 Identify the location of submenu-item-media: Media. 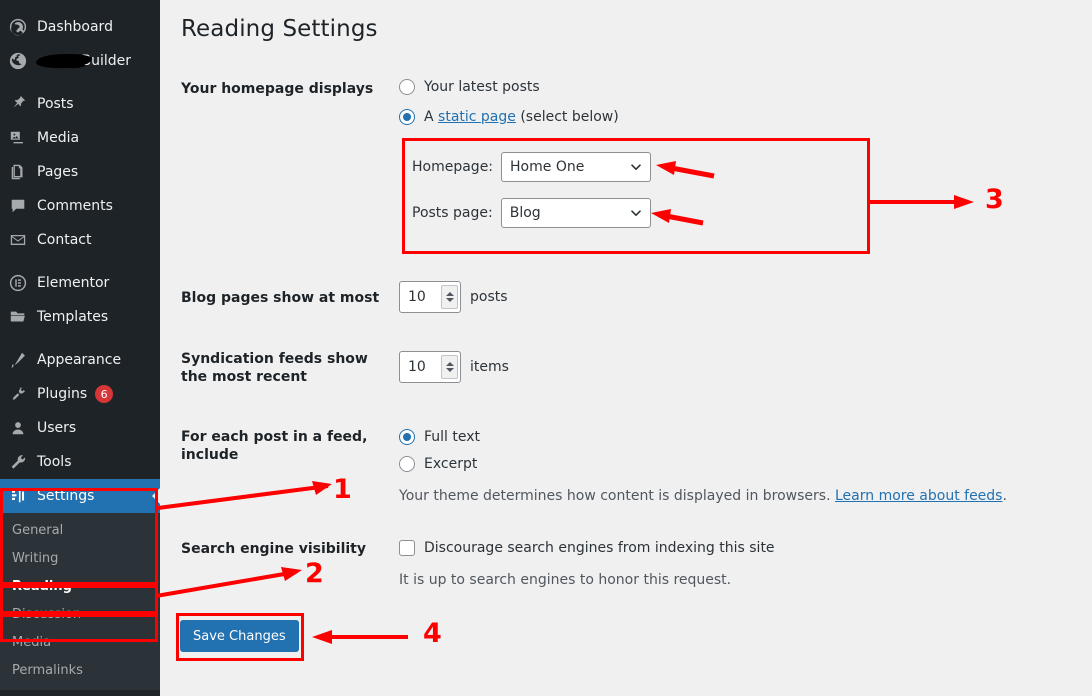
(80, 642).